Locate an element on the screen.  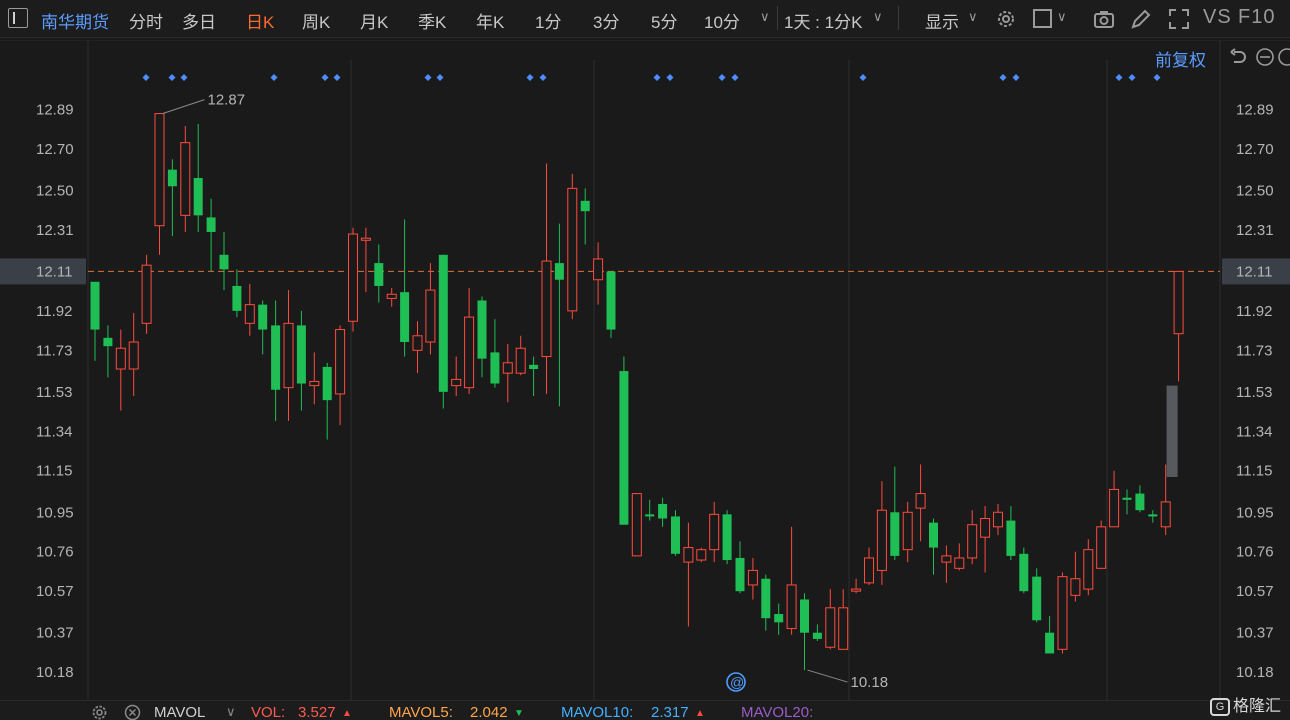
mavol5-label: MAVOL5: is located at coordinates (421, 712).